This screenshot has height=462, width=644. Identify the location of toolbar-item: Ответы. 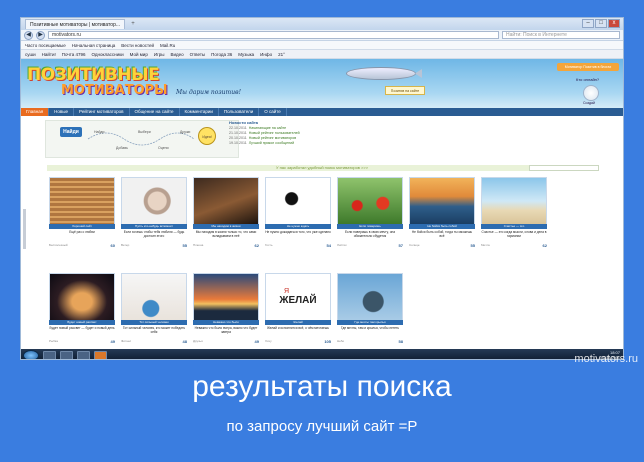
(198, 54).